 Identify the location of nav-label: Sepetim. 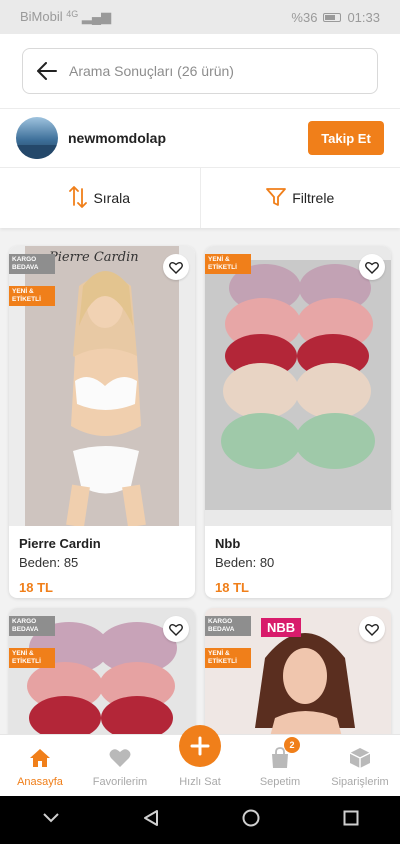
(280, 782).